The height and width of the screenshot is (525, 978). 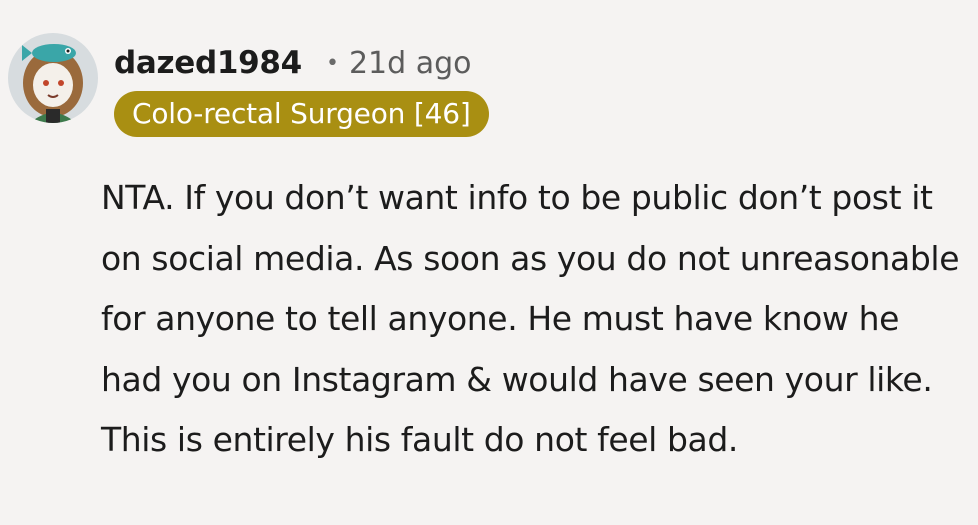 I want to click on comment-timestamp: 21d ago, so click(x=410, y=63).